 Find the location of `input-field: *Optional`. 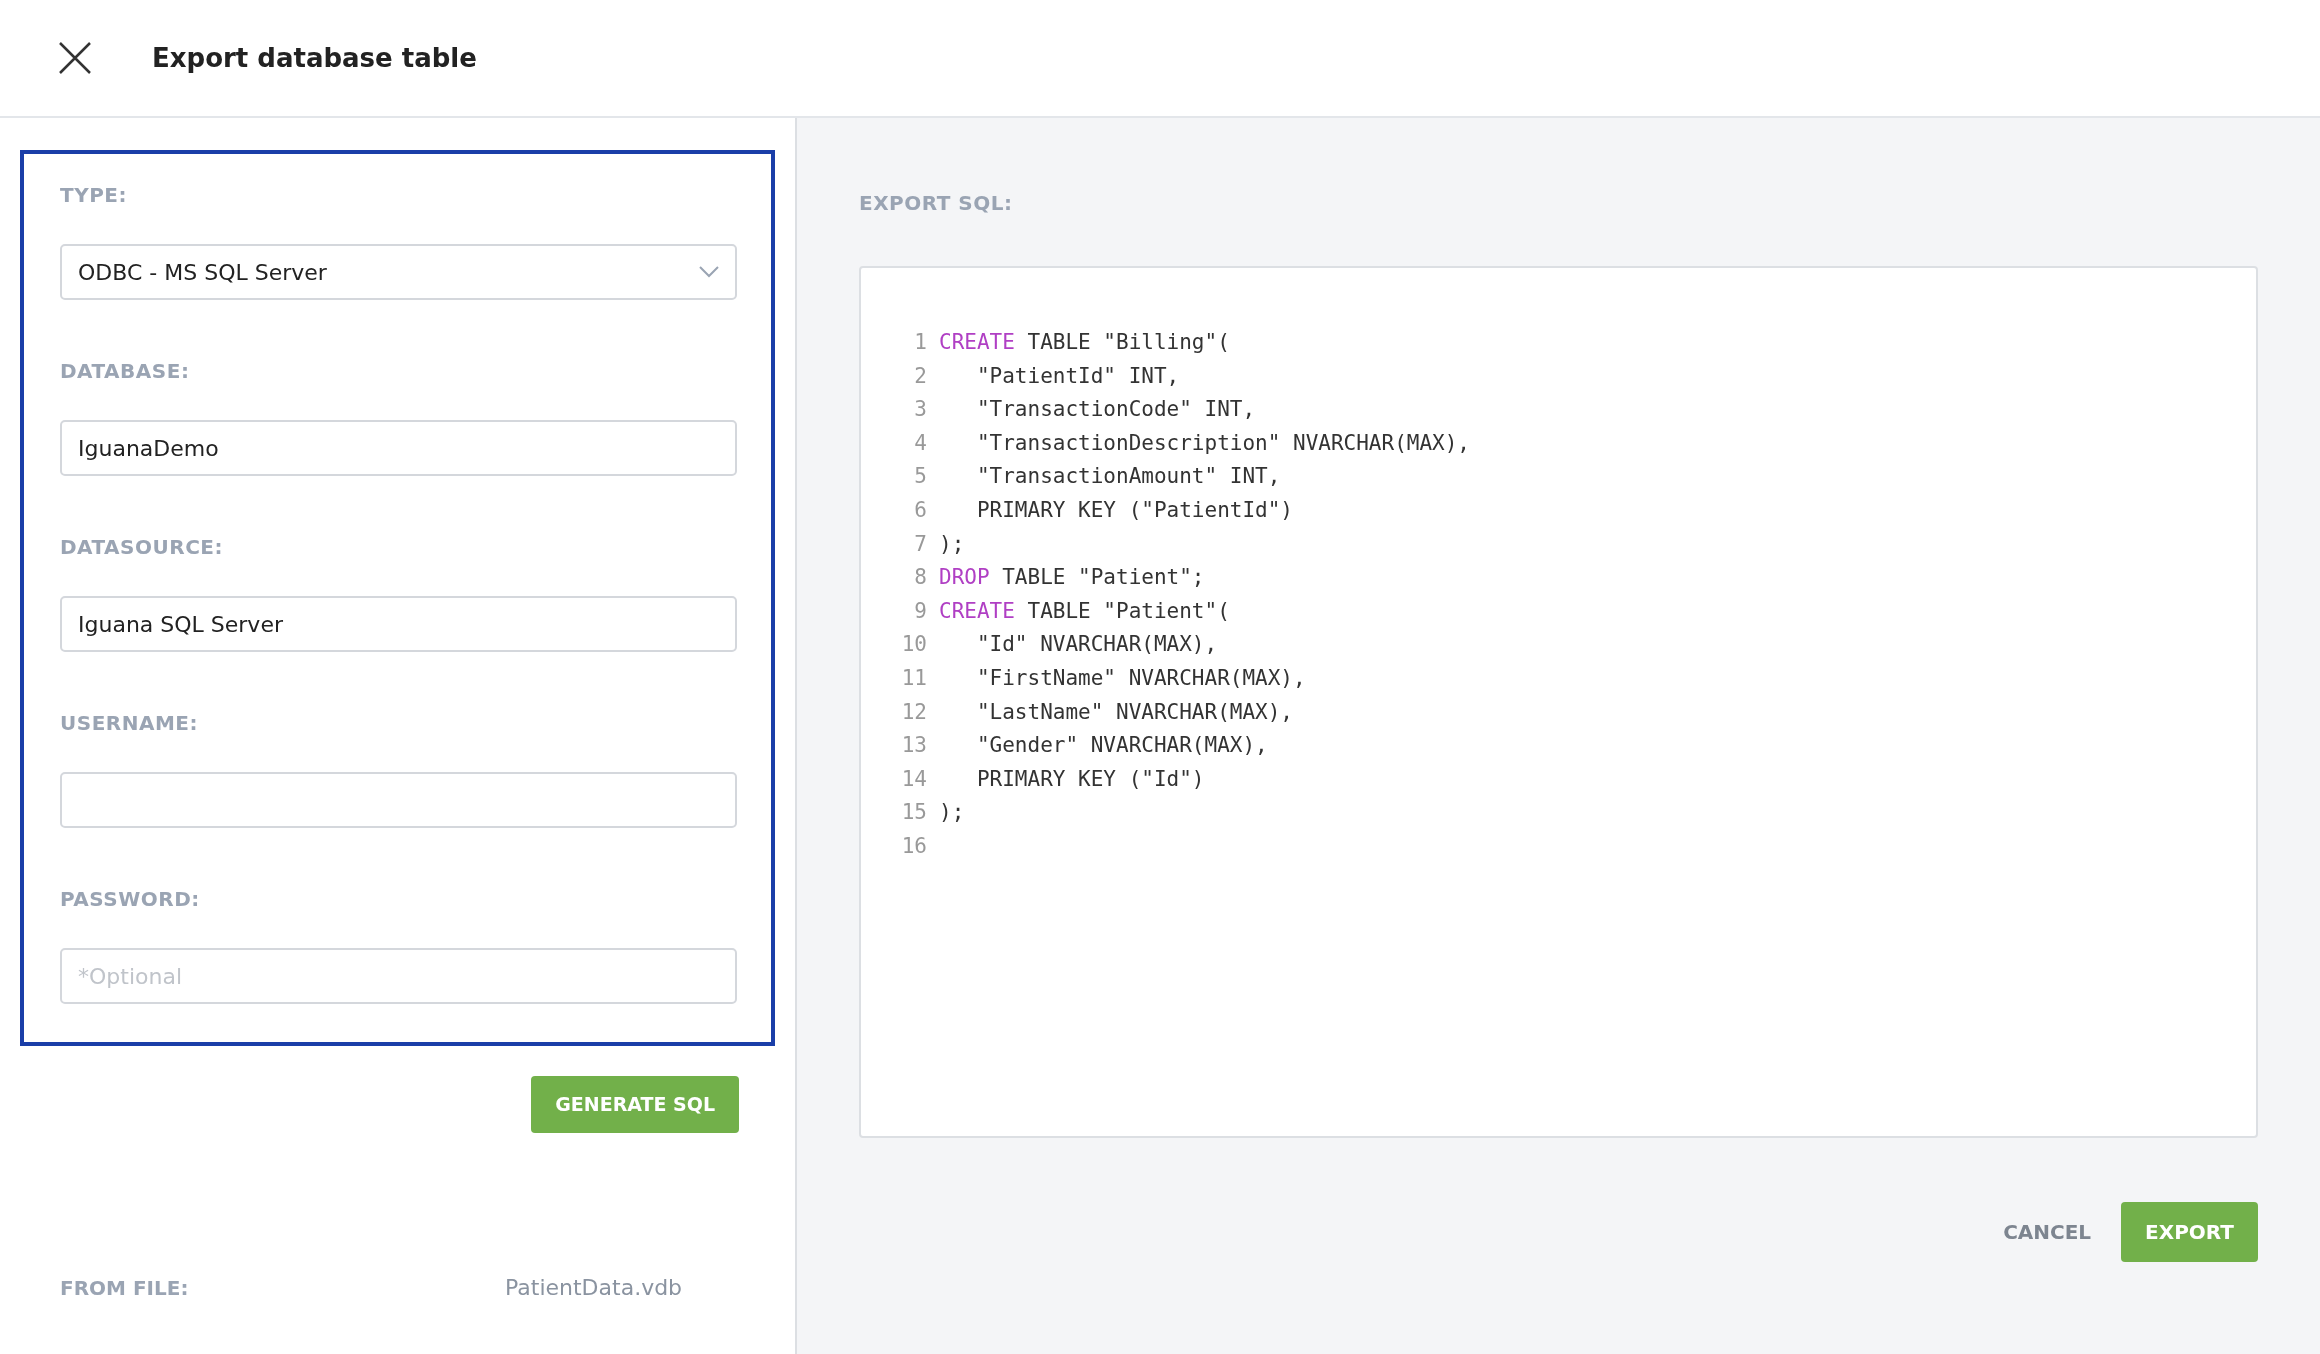

input-field: *Optional is located at coordinates (398, 976).